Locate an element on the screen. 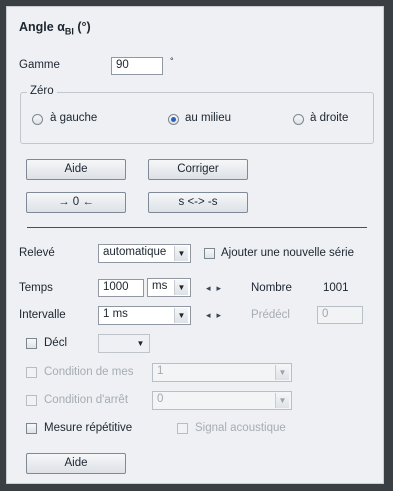  releve-select-value: automatique is located at coordinates (135, 252).